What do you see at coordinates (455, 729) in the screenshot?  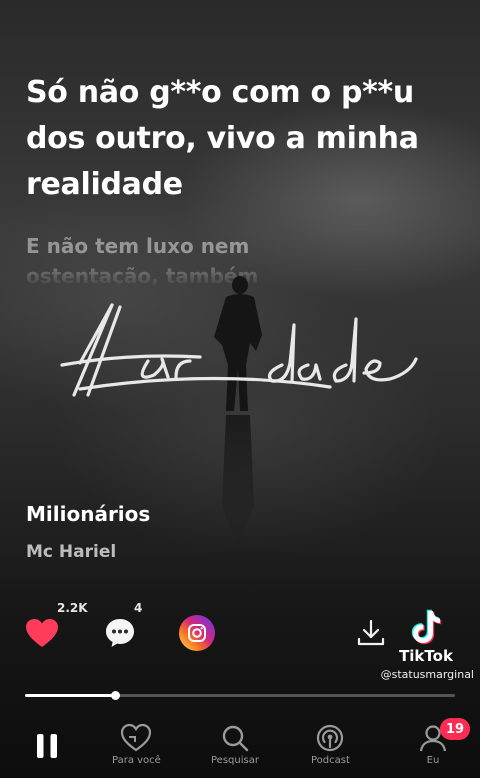 I see `notification-badge: 19` at bounding box center [455, 729].